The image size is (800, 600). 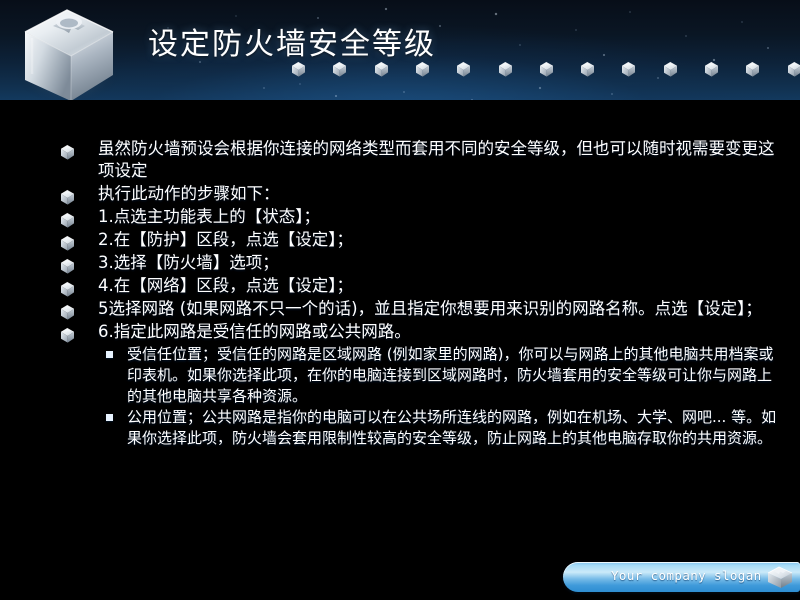 What do you see at coordinates (686, 575) in the screenshot?
I see `company-slogan: Your company slogan` at bounding box center [686, 575].